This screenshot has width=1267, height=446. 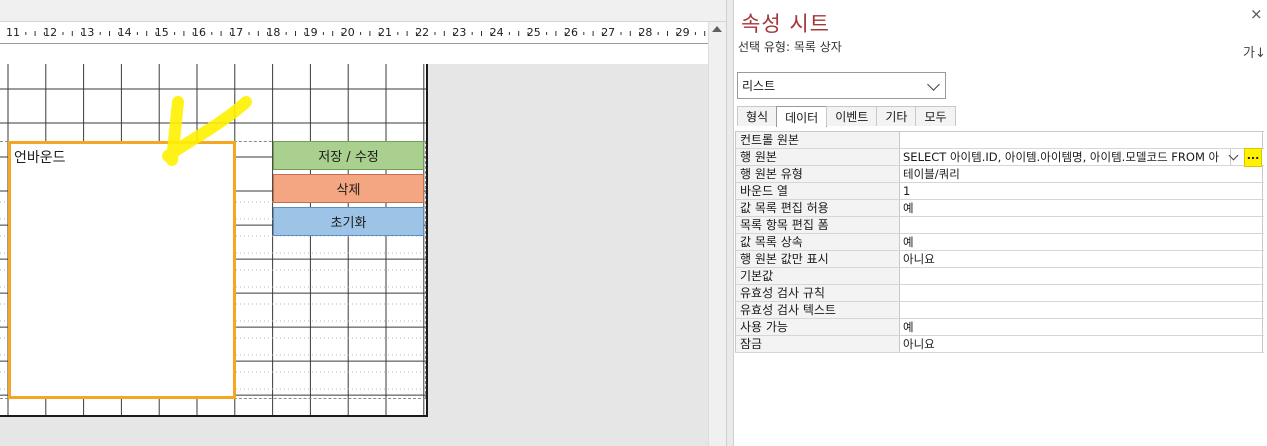 I want to click on section-header-strip, so click(x=354, y=54).